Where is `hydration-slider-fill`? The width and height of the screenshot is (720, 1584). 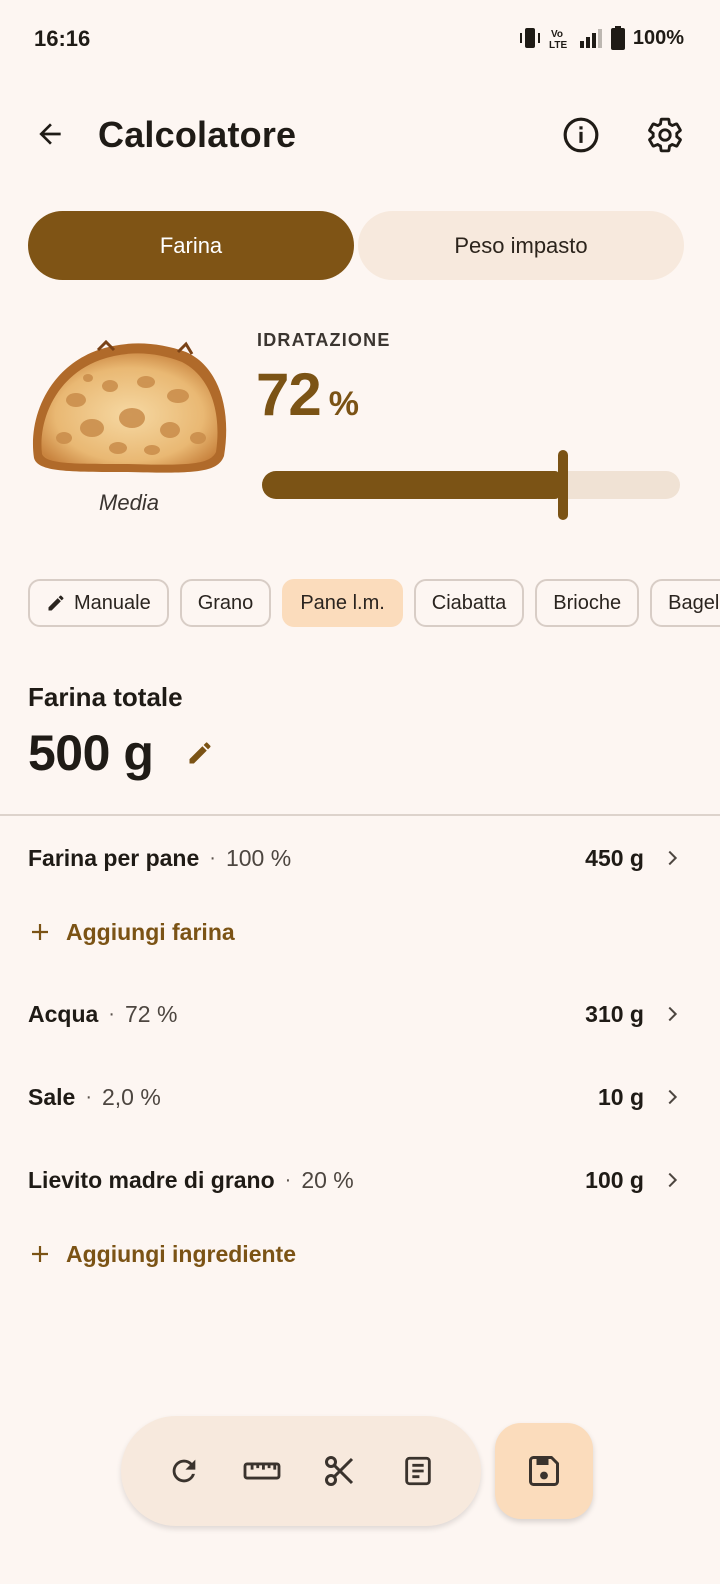
hydration-slider-fill is located at coordinates (410, 485).